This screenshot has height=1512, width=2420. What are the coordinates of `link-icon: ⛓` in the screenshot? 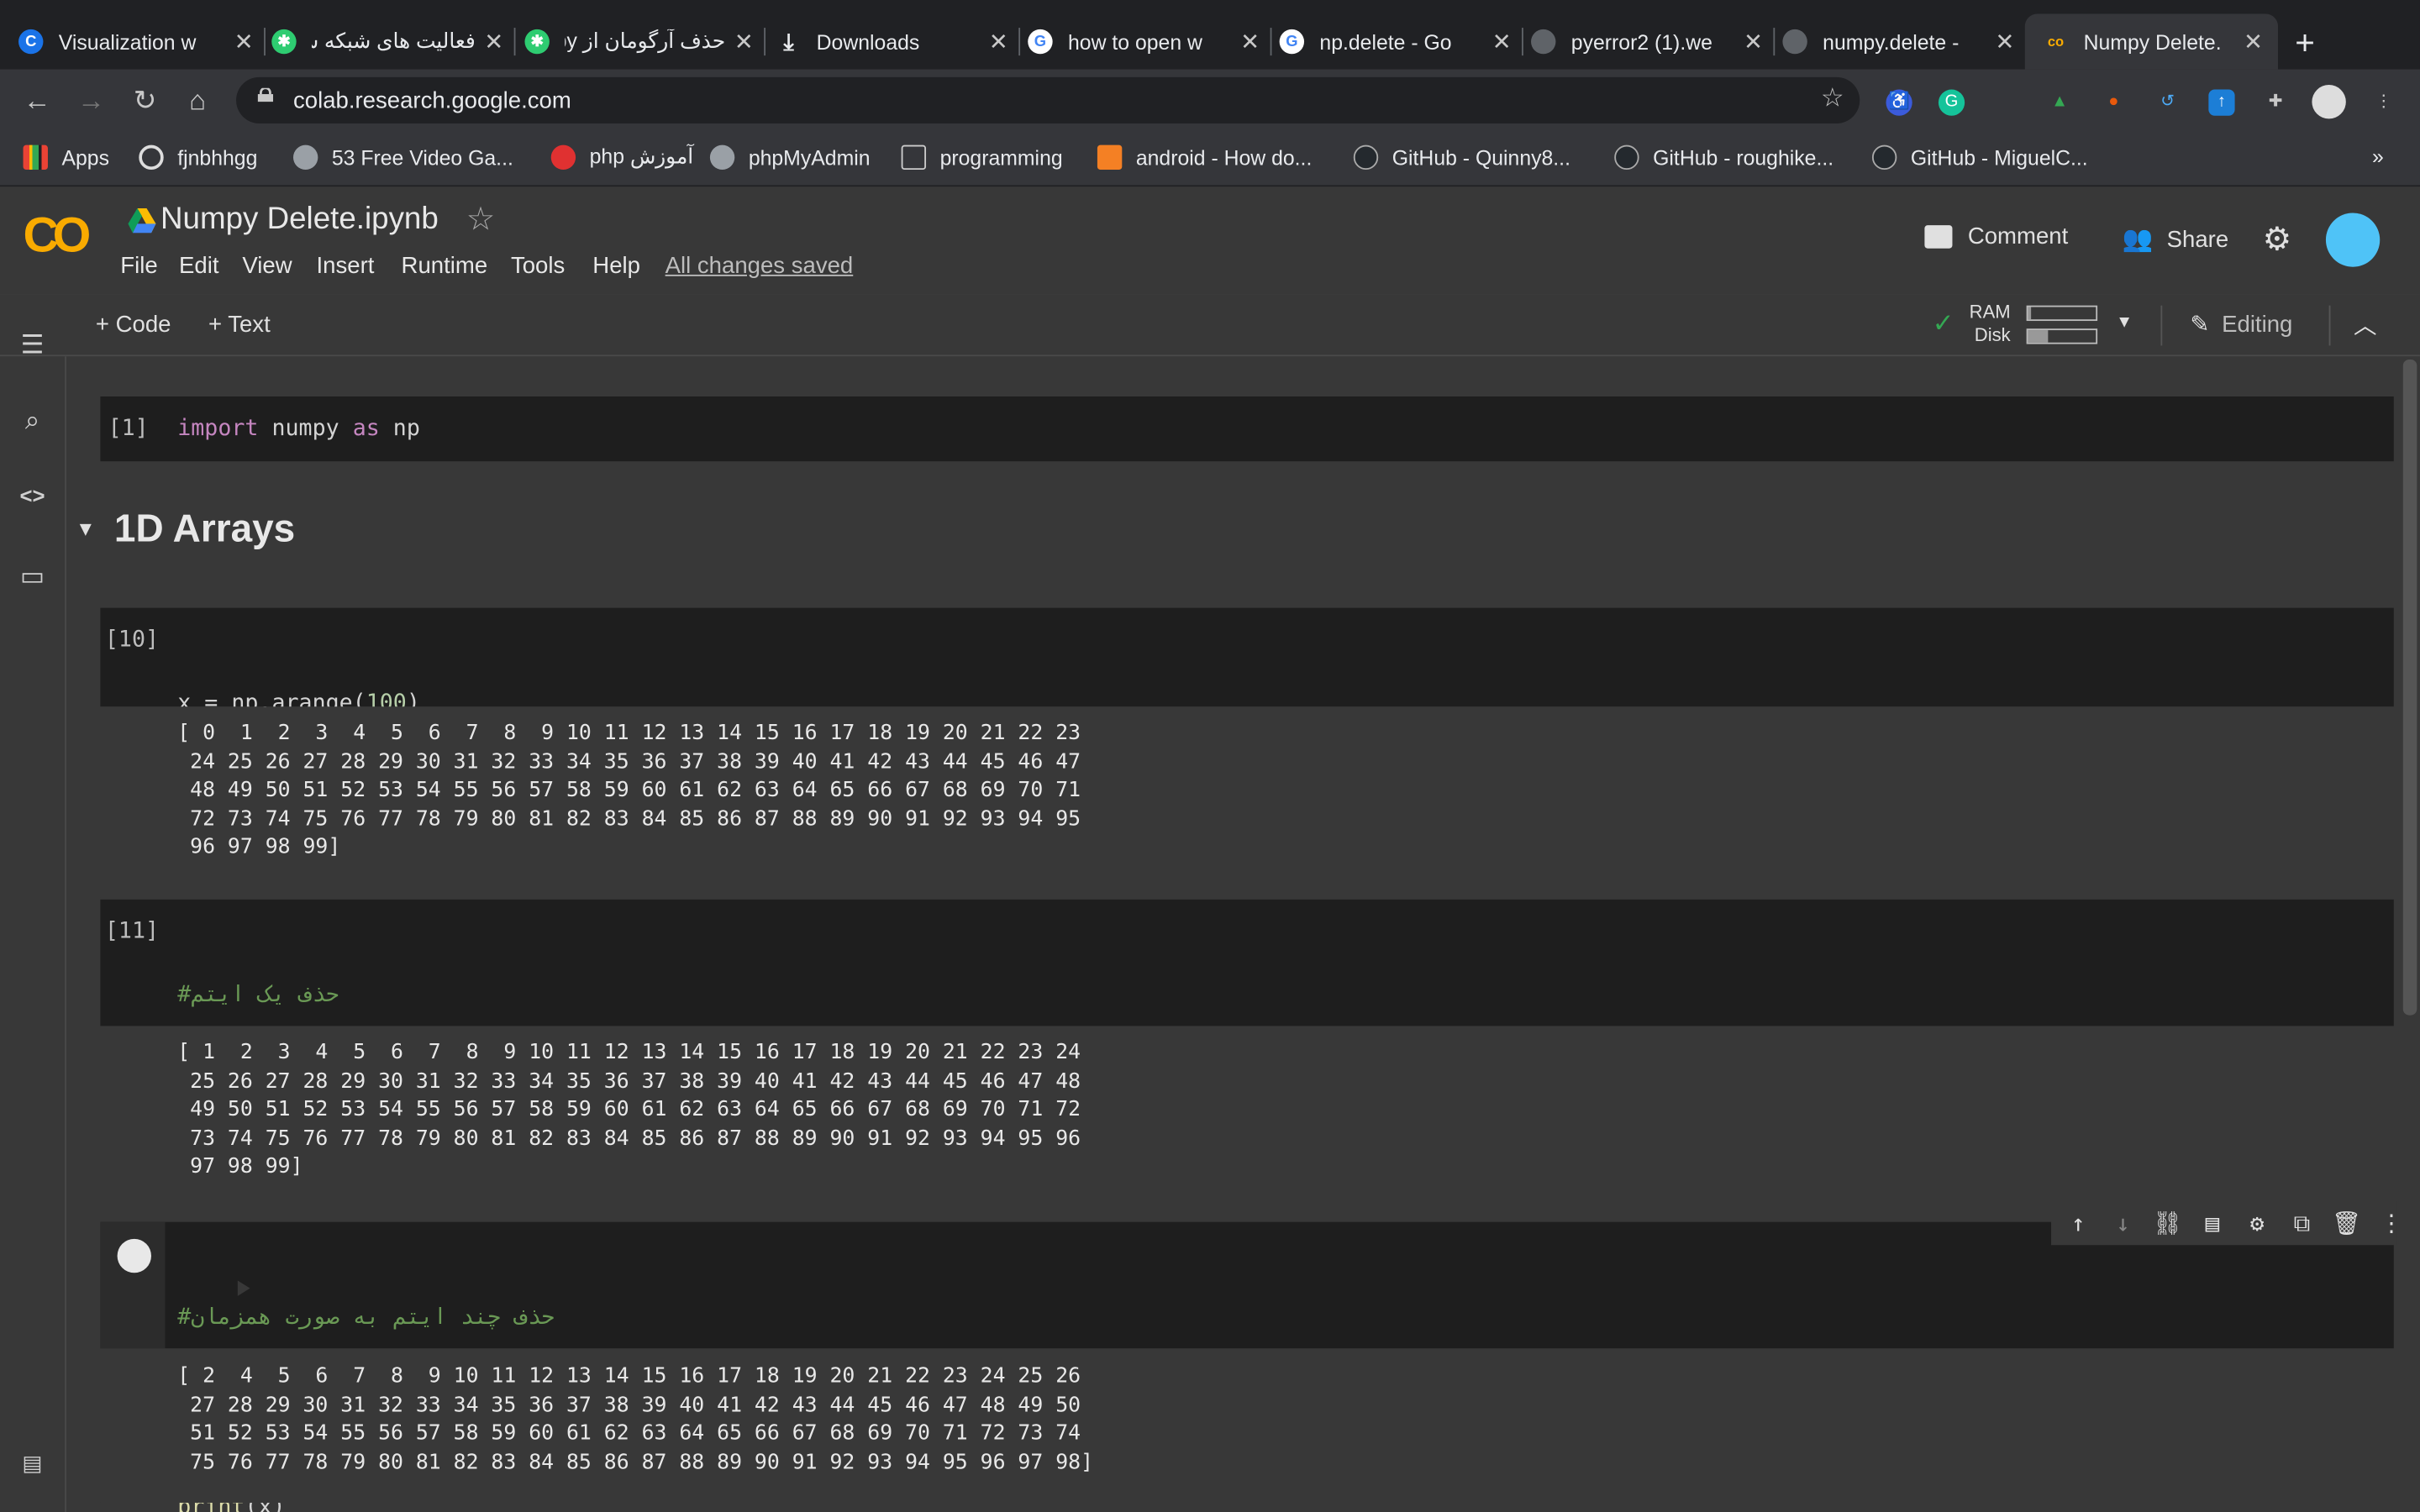 It's located at (2167, 1224).